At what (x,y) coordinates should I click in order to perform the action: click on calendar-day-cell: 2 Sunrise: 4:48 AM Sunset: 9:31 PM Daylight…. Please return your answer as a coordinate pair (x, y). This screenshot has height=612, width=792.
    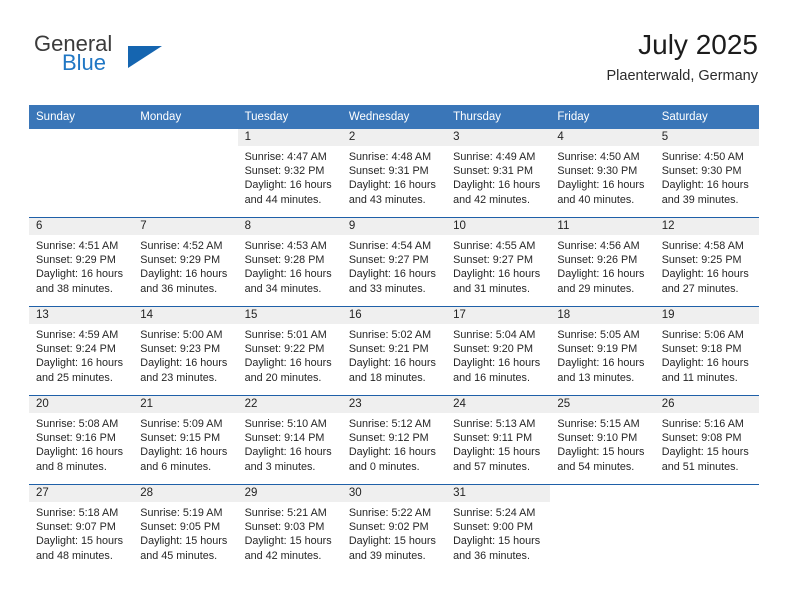
    Looking at the image, I should click on (394, 173).